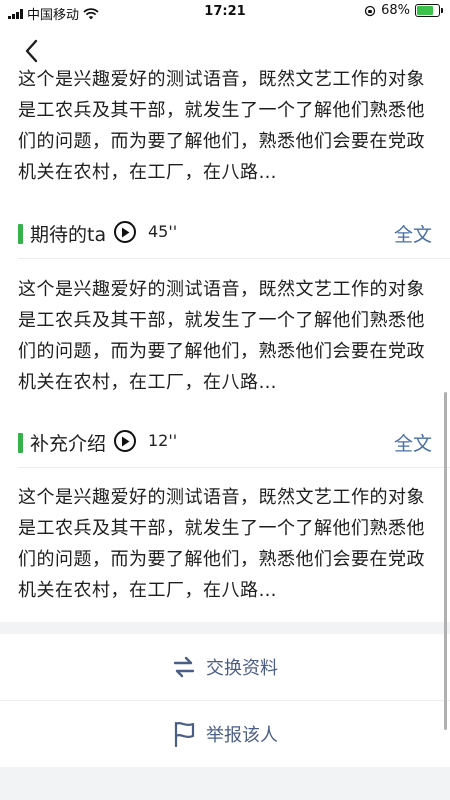 The width and height of the screenshot is (450, 800). I want to click on scrollbar, so click(445, 561).